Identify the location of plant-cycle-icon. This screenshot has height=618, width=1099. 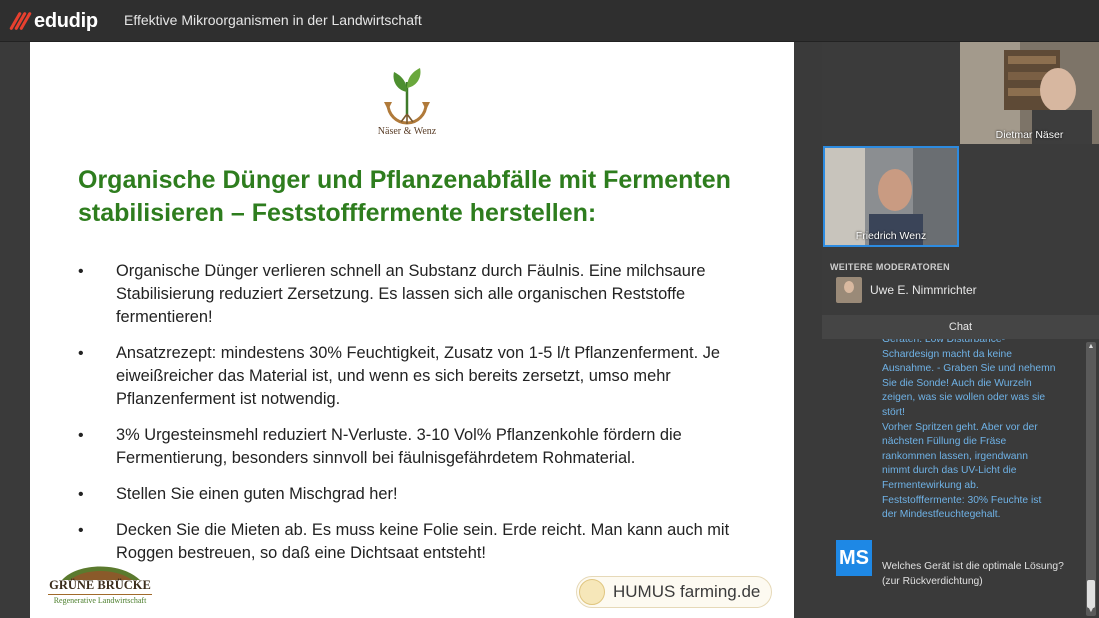
(407, 96).